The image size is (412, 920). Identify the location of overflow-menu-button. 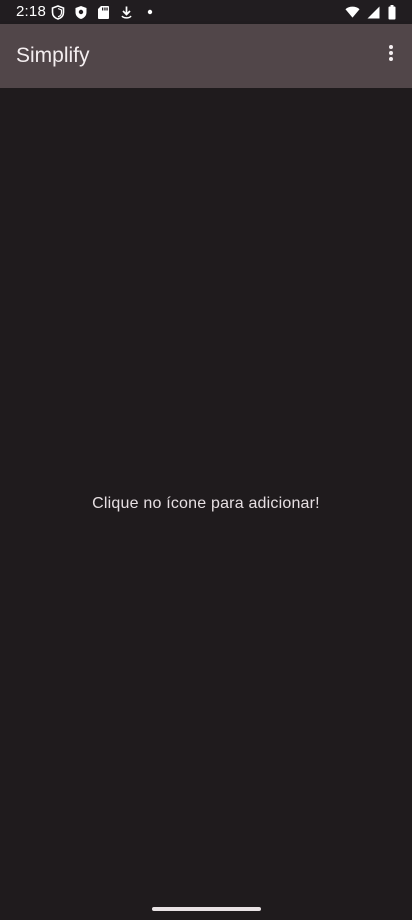
(391, 55).